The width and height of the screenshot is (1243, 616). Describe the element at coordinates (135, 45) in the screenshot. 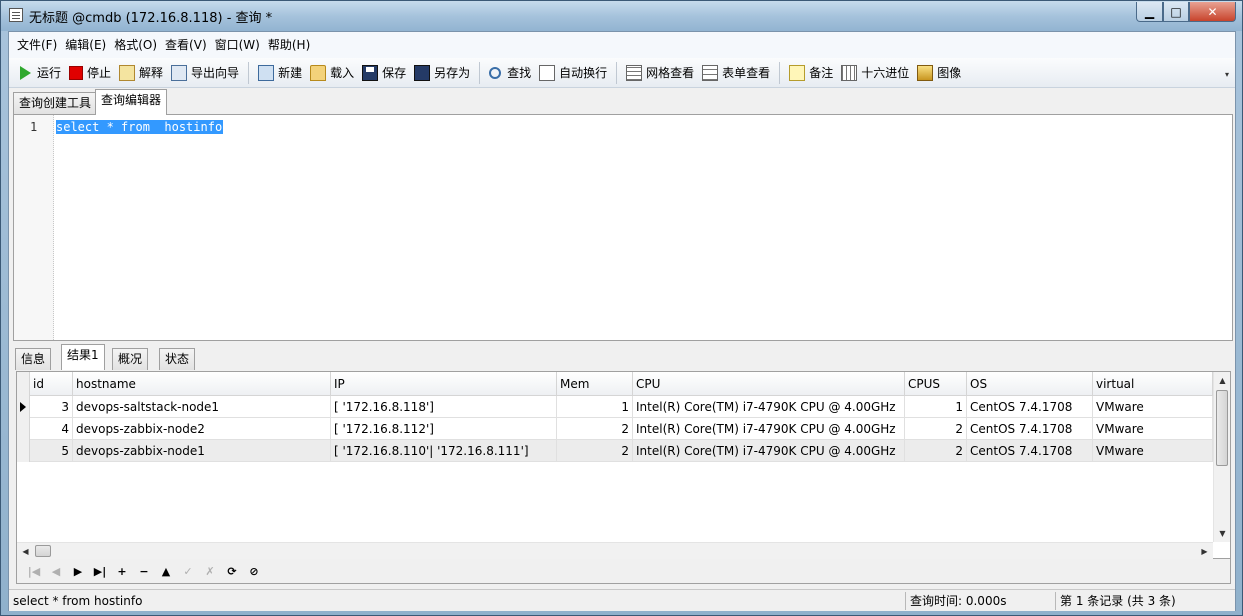

I see `menu-format: 格式(O)` at that location.